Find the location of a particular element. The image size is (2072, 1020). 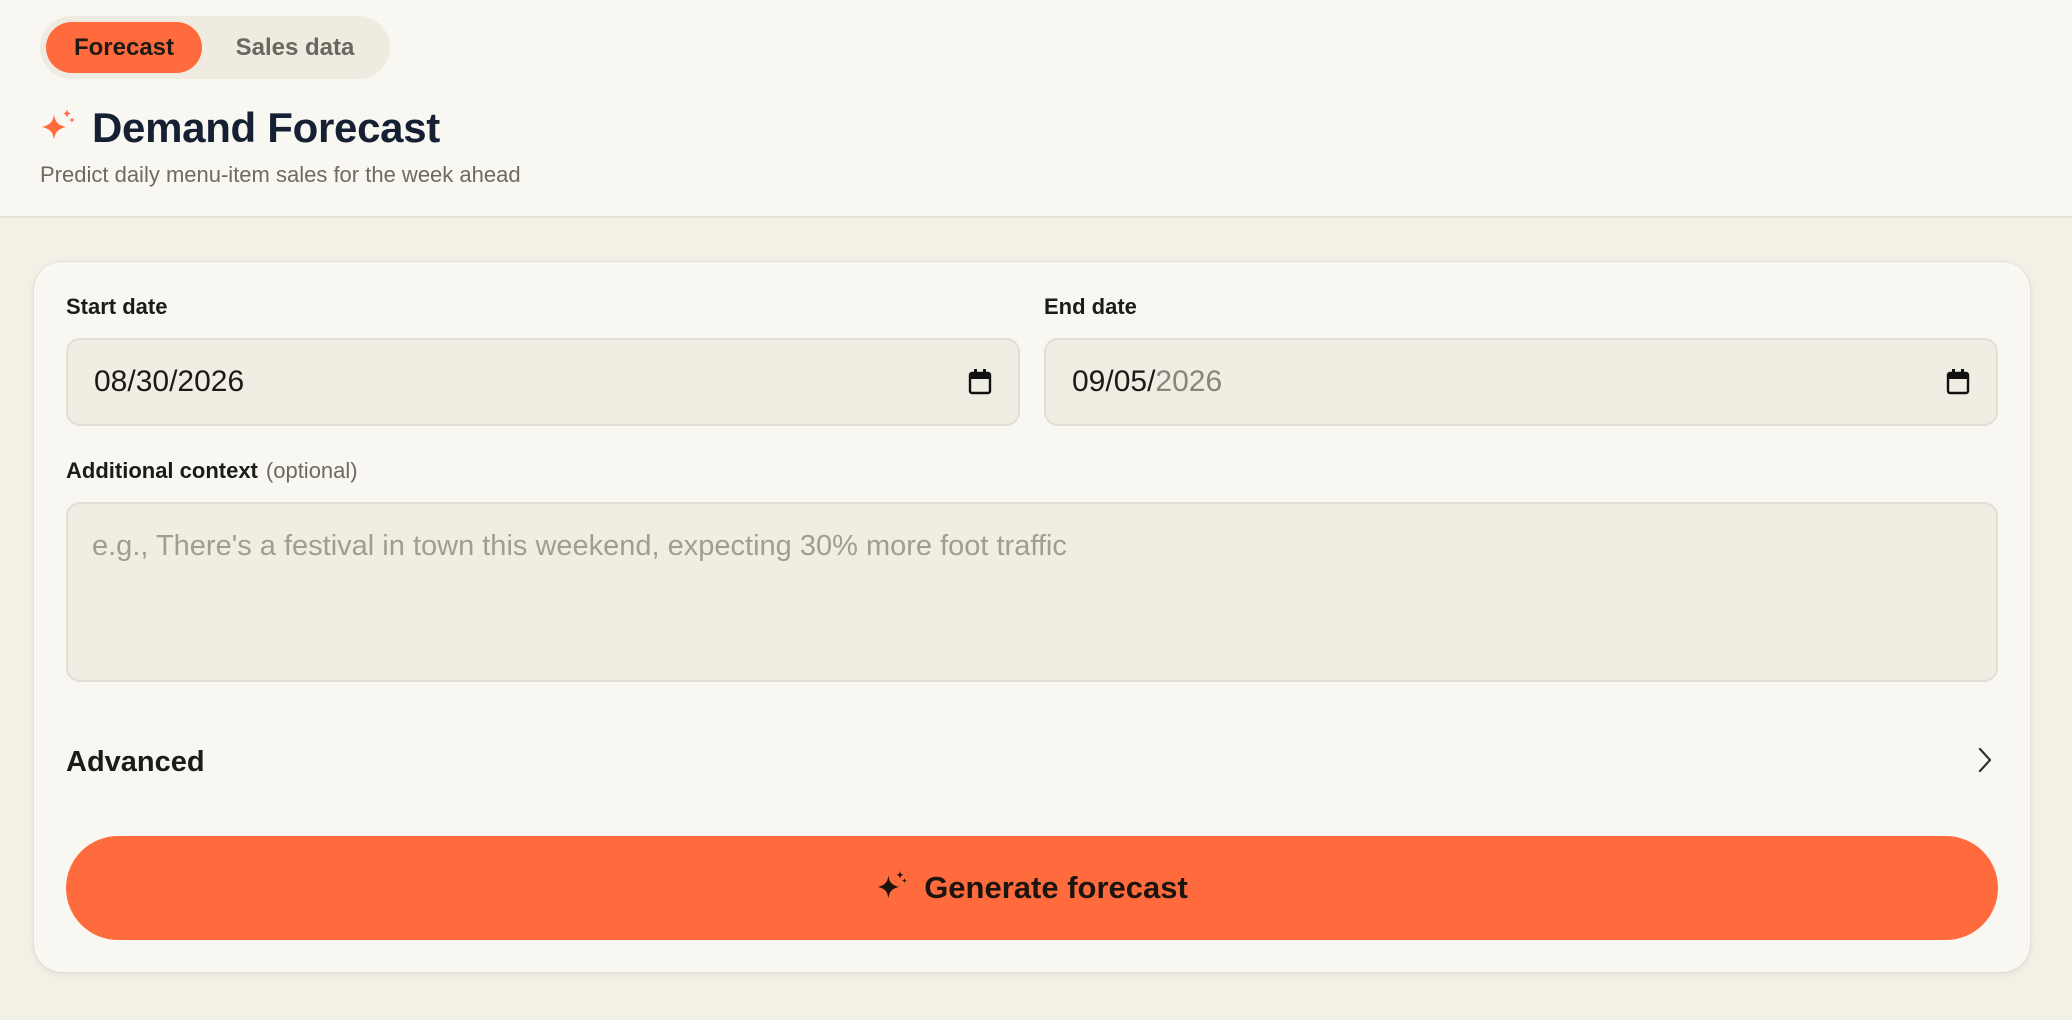

title-row: Demand Forecast is located at coordinates (240, 128).